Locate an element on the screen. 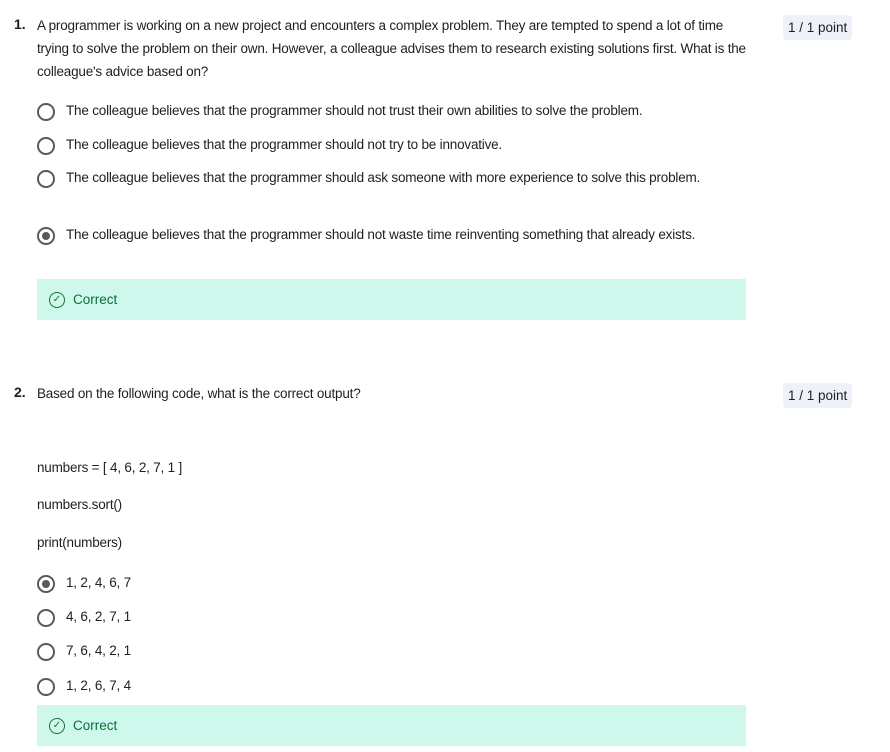 This screenshot has width=890, height=752. code-line: numbers.sort() is located at coordinates (79, 504).